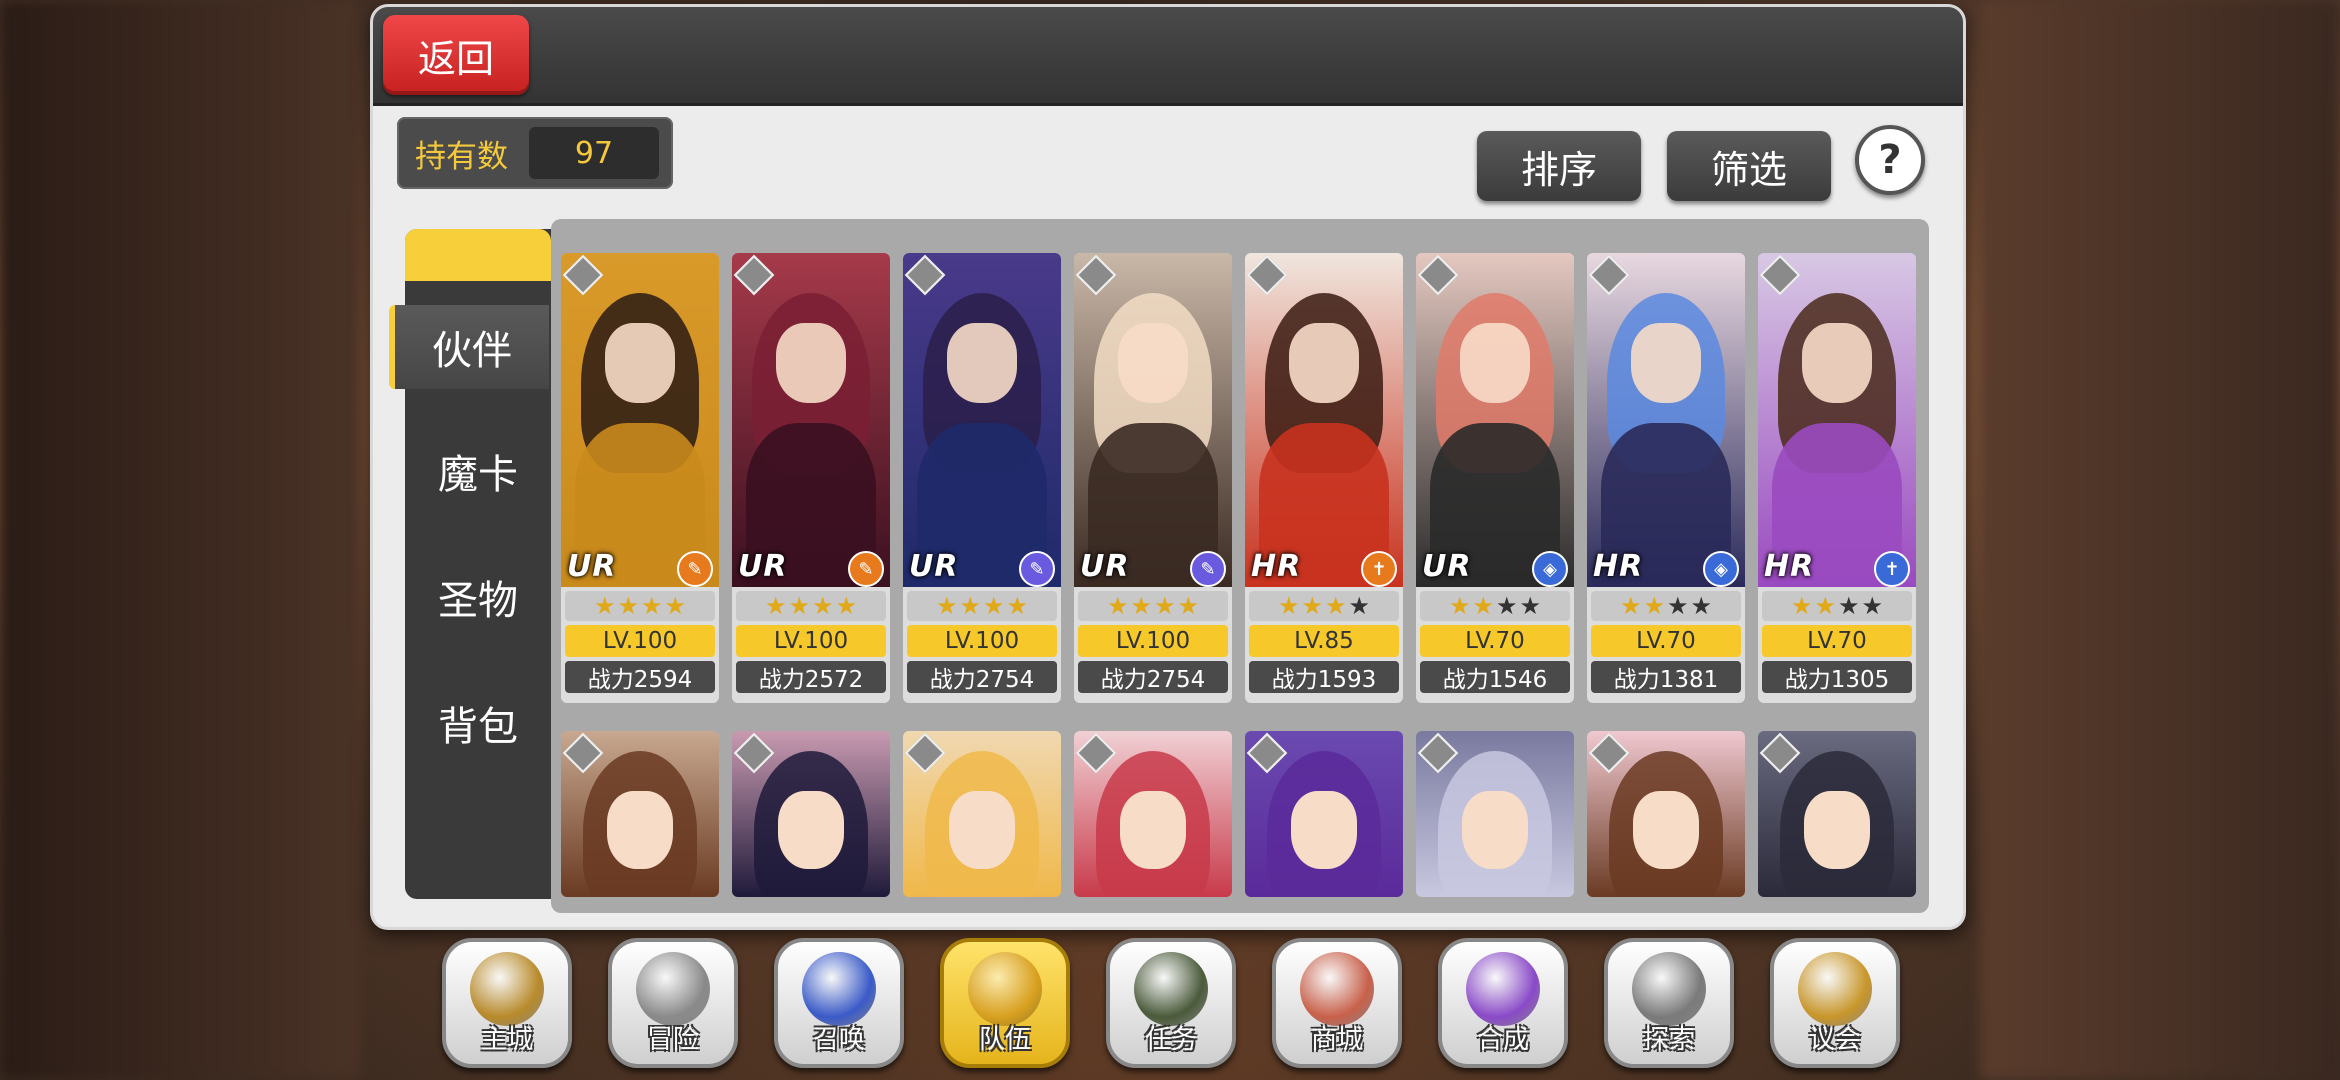 The image size is (2340, 1080). Describe the element at coordinates (1669, 1003) in the screenshot. I see `nav-explore-compass: 探索` at that location.